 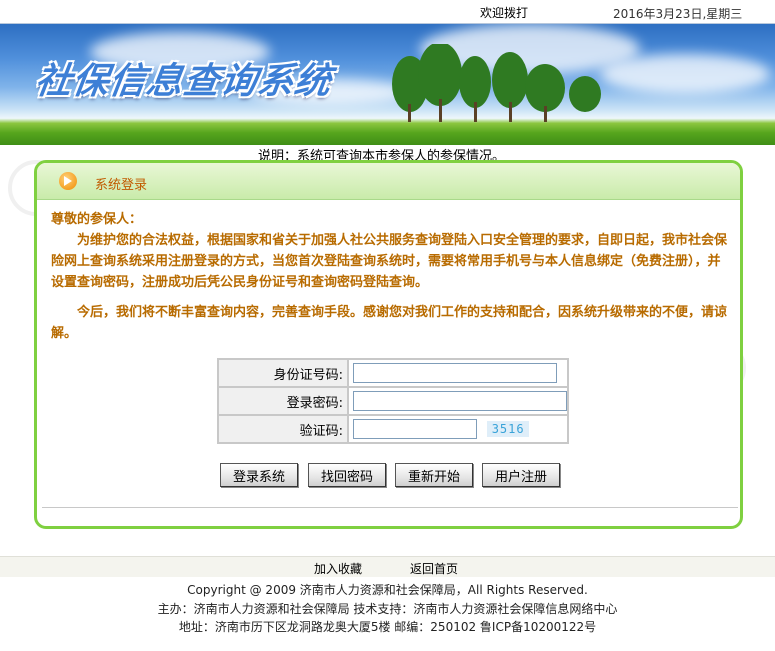 I want to click on home-link: 返回首页, so click(x=434, y=568).